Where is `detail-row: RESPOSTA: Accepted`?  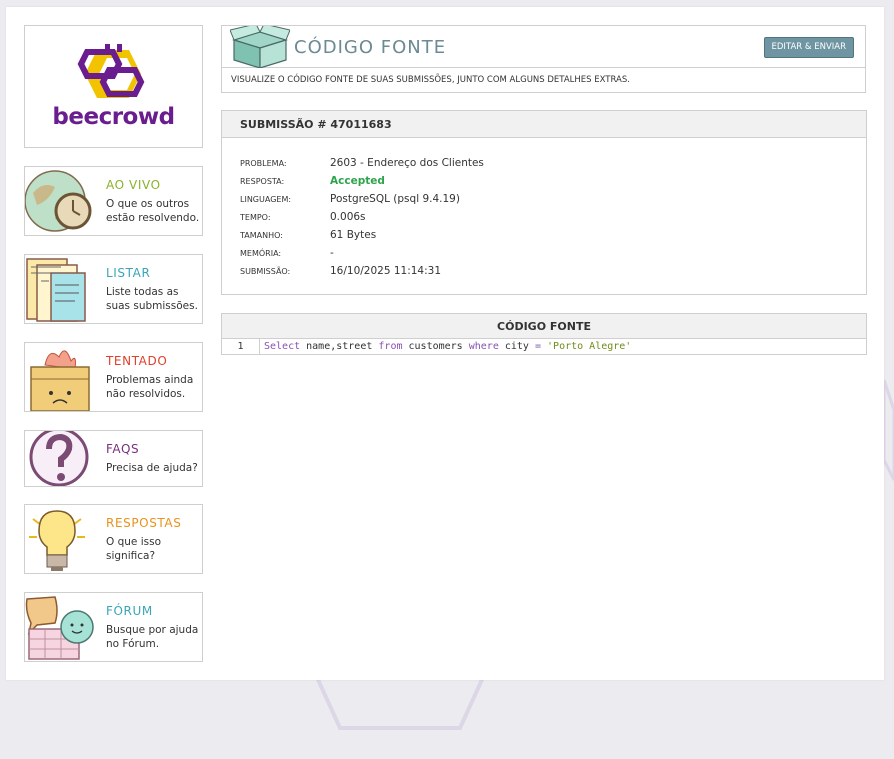 detail-row: RESPOSTA: Accepted is located at coordinates (362, 181).